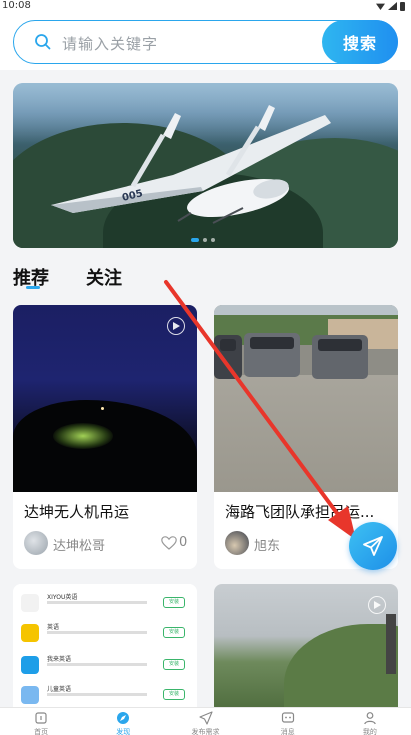 This screenshot has height=735, width=411. Describe the element at coordinates (287, 731) in the screenshot. I see `nav-label: 消息` at that location.